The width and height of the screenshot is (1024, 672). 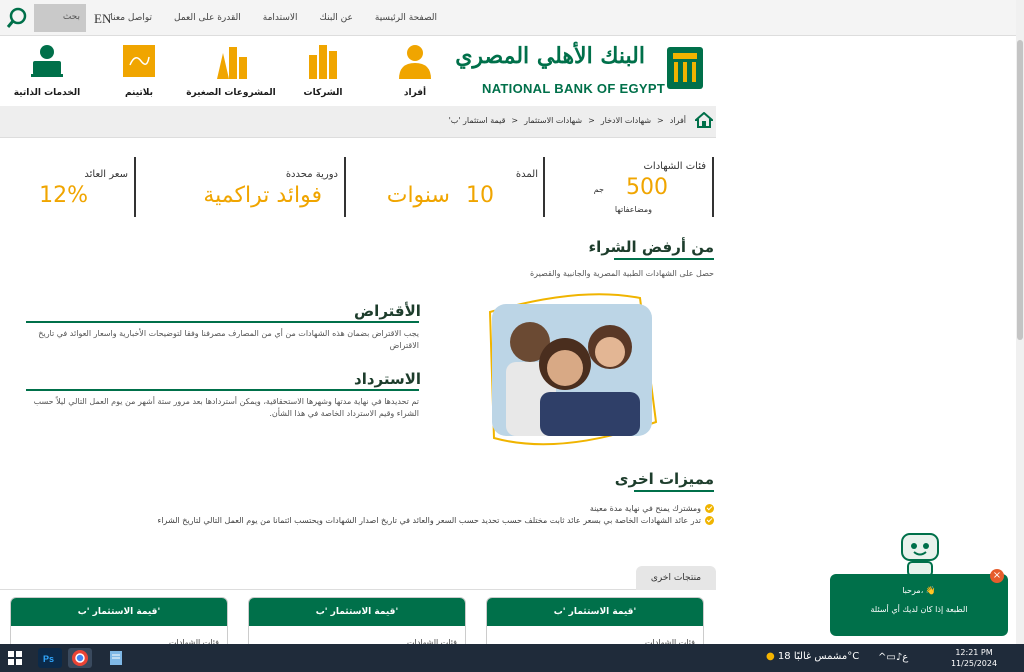 I want to click on stat-unit: سنوات, so click(x=418, y=195).